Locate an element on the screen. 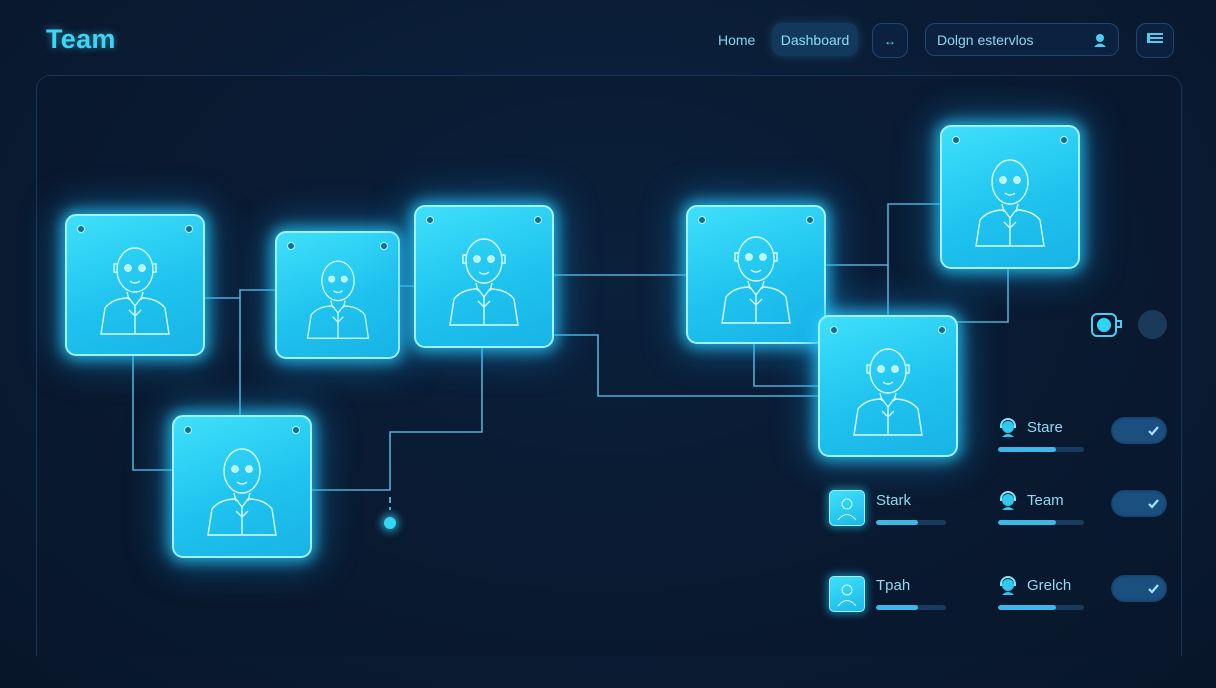  row-label: Tpah is located at coordinates (893, 585).